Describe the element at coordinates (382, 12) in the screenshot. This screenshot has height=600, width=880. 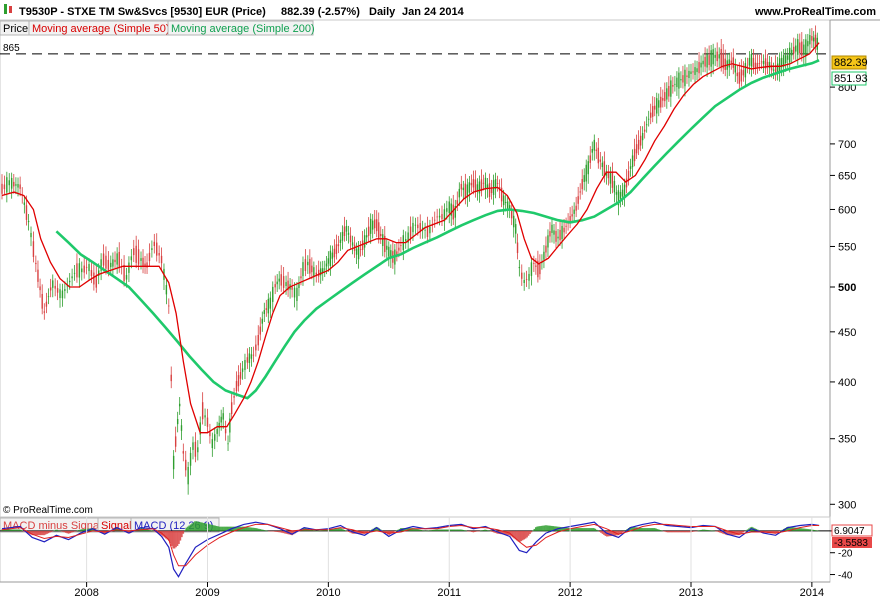
I see `period-label: Daily` at that location.